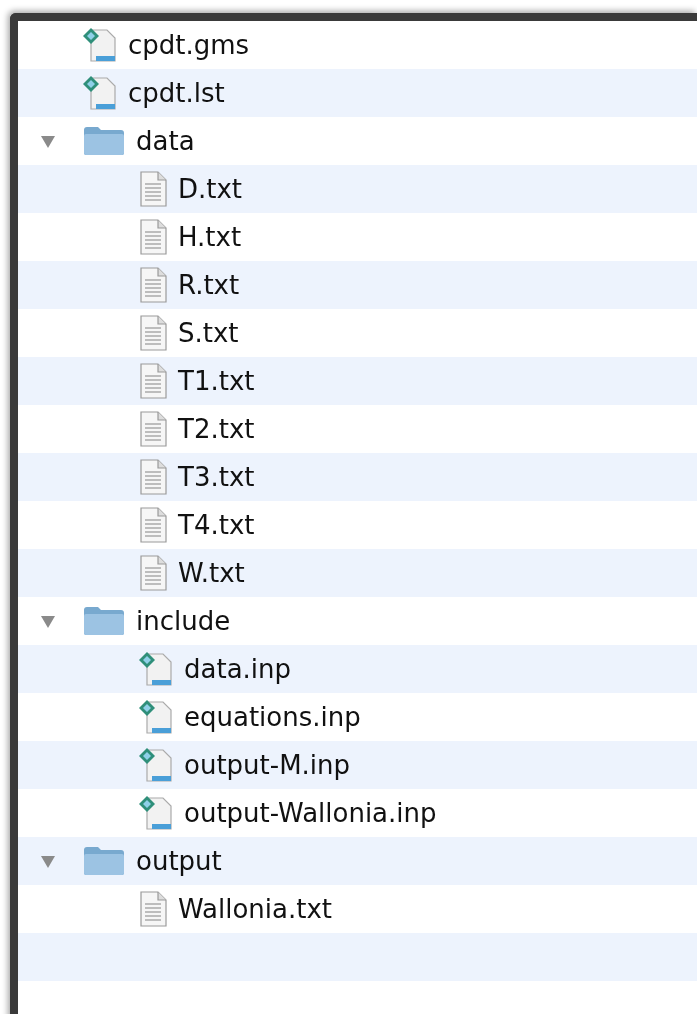 The image size is (697, 1014). What do you see at coordinates (357, 429) in the screenshot?
I see `file-row: T2.txt` at bounding box center [357, 429].